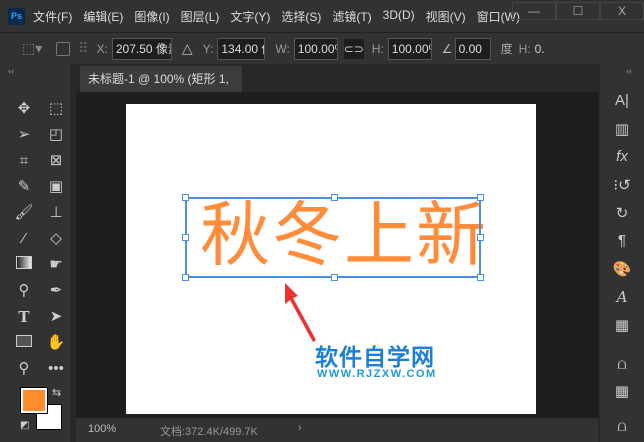  I want to click on document-size: 文档:372.4K/499.7K, so click(209, 432).